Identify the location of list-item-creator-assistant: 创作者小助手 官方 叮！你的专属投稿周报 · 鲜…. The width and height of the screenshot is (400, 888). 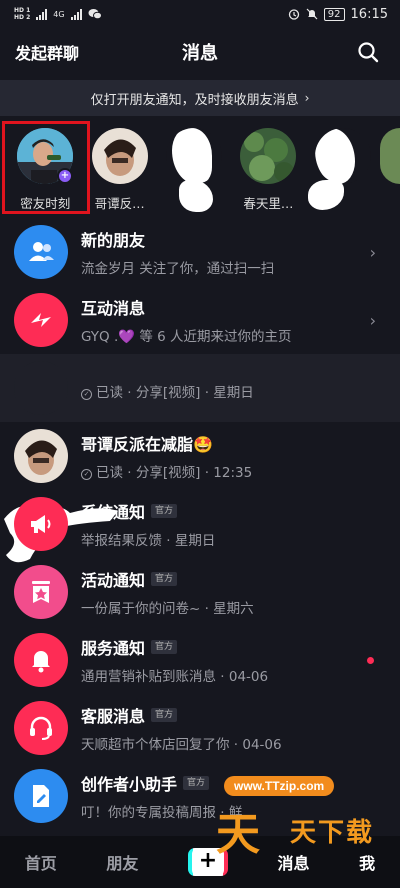
(200, 796).